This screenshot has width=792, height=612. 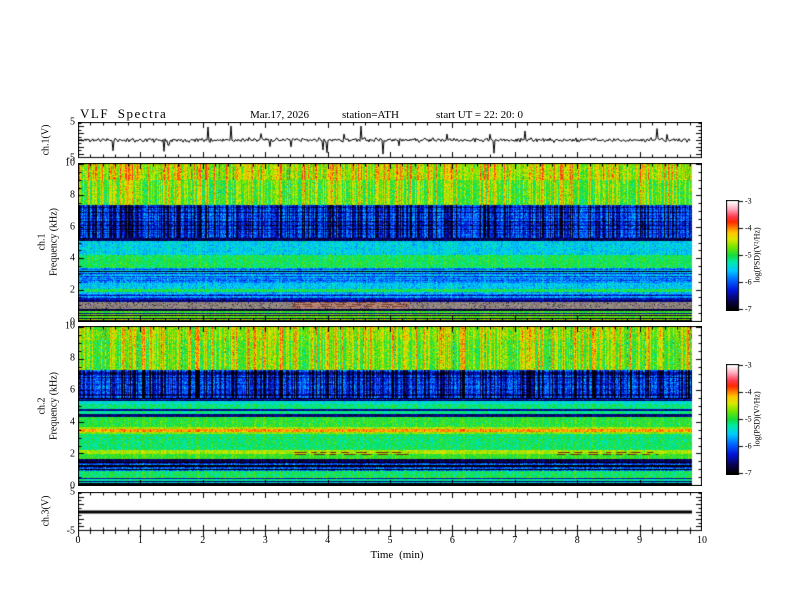 I want to click on ch1-volt-tick-label: 5, so click(x=72, y=122).